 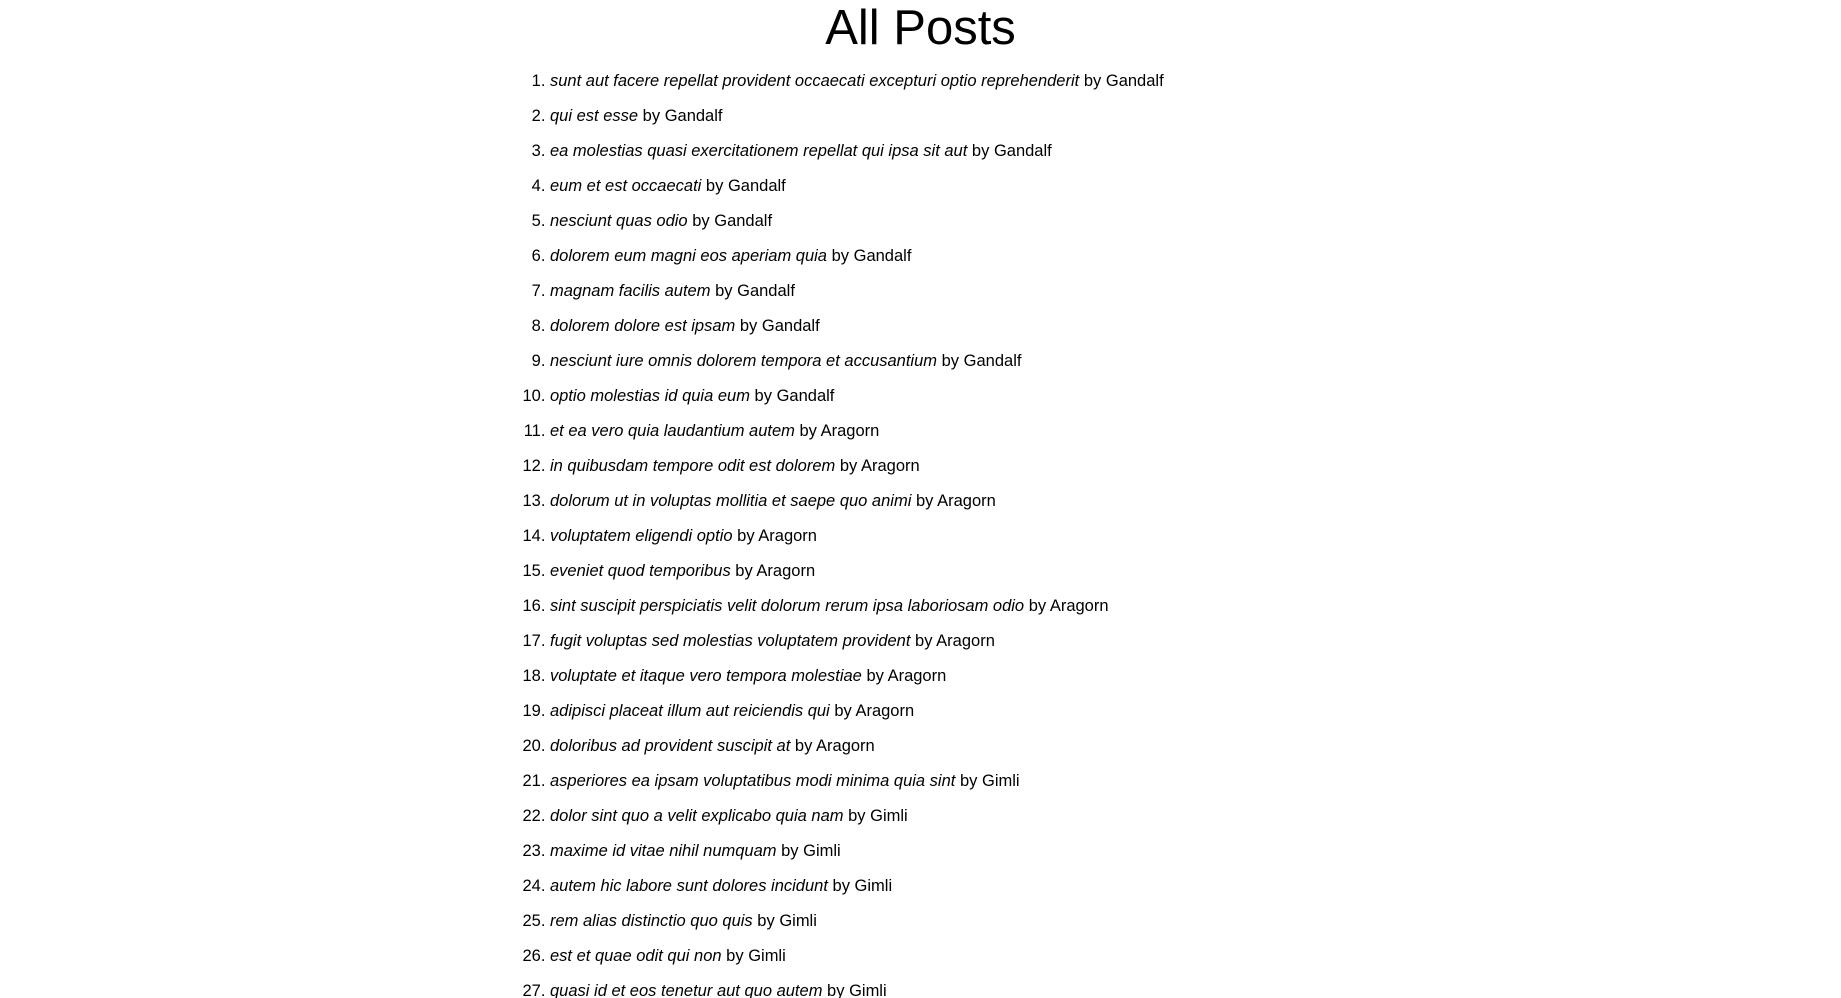 What do you see at coordinates (1195, 923) in the screenshot?
I see `post-list-item: rem alias distinctio quo quis by Gimli` at bounding box center [1195, 923].